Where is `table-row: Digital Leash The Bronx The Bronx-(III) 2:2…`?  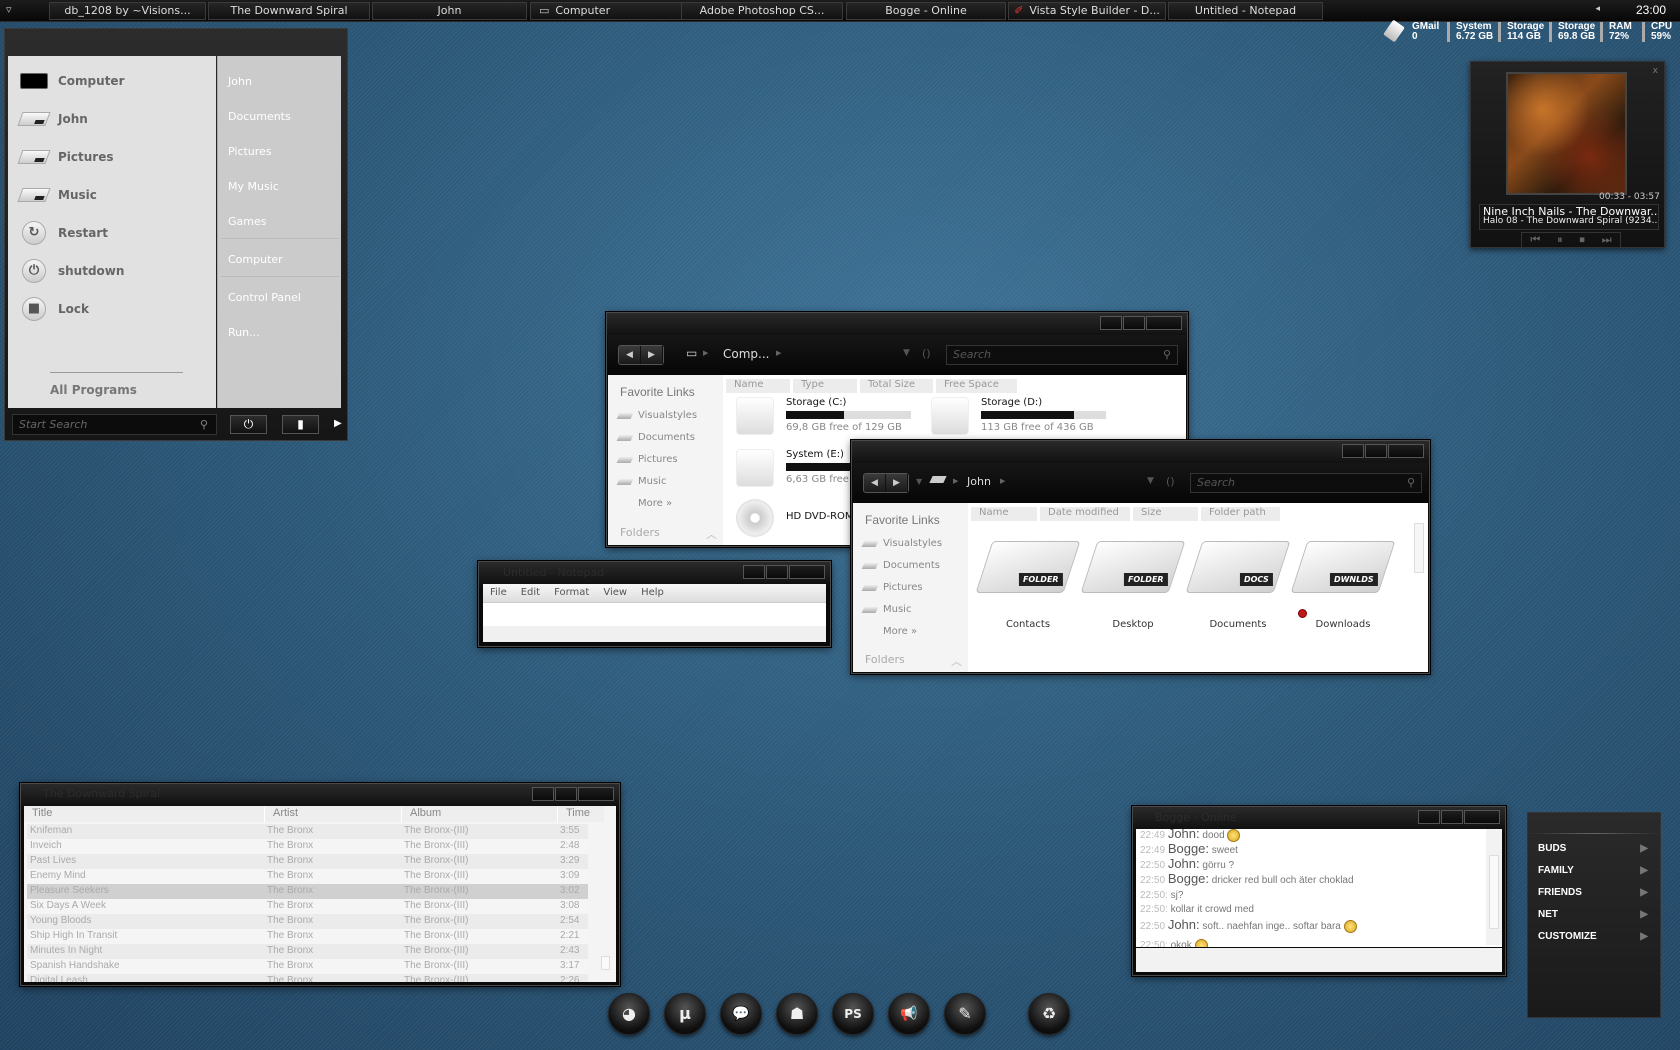 table-row: Digital Leash The Bronx The Bronx-(III) 2:2… is located at coordinates (307, 978).